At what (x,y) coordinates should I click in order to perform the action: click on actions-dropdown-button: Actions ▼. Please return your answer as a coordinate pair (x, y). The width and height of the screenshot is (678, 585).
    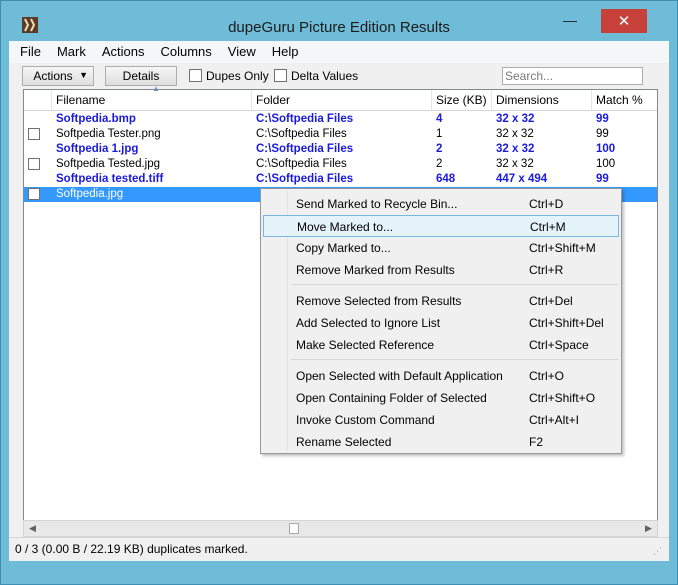
    Looking at the image, I should click on (58, 76).